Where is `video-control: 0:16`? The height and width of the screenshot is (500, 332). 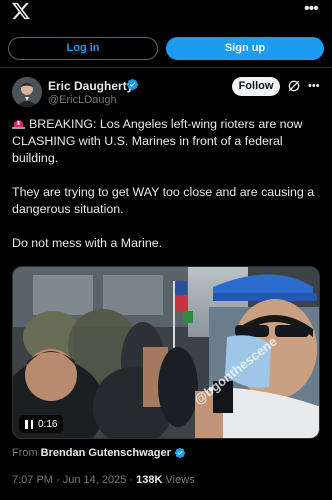 video-control: 0:16 is located at coordinates (41, 424).